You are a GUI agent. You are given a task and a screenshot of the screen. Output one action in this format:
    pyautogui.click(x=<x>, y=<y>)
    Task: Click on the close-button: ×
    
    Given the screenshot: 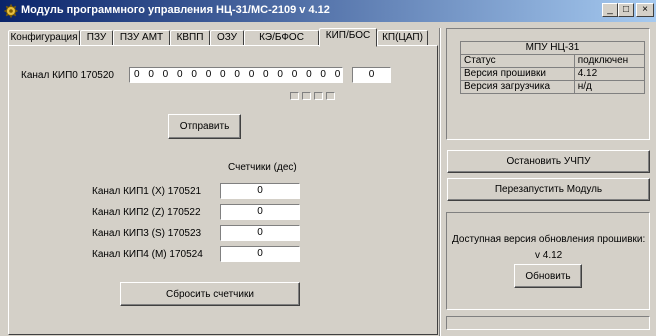 What is the action you would take?
    pyautogui.click(x=645, y=10)
    